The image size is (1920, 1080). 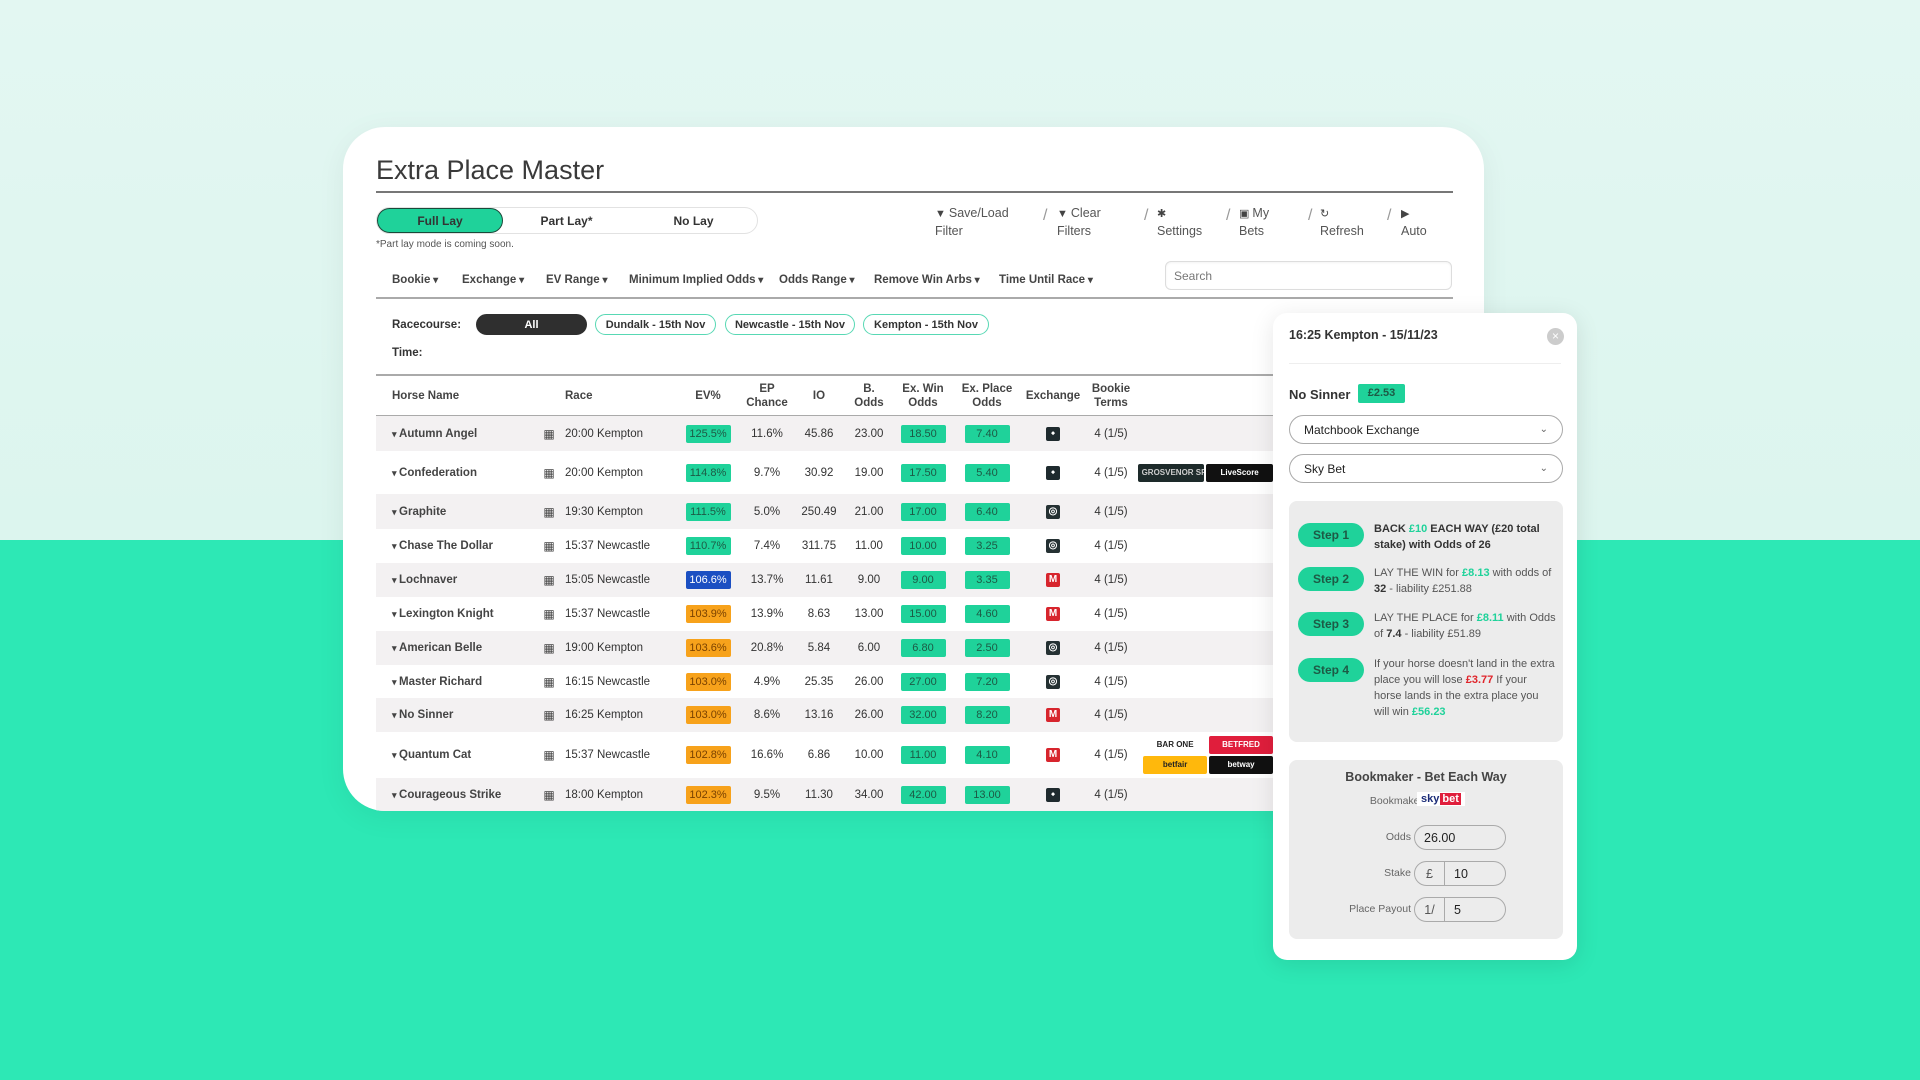 What do you see at coordinates (1179, 222) in the screenshot?
I see `toolbar-settings-button: ✱ Settings` at bounding box center [1179, 222].